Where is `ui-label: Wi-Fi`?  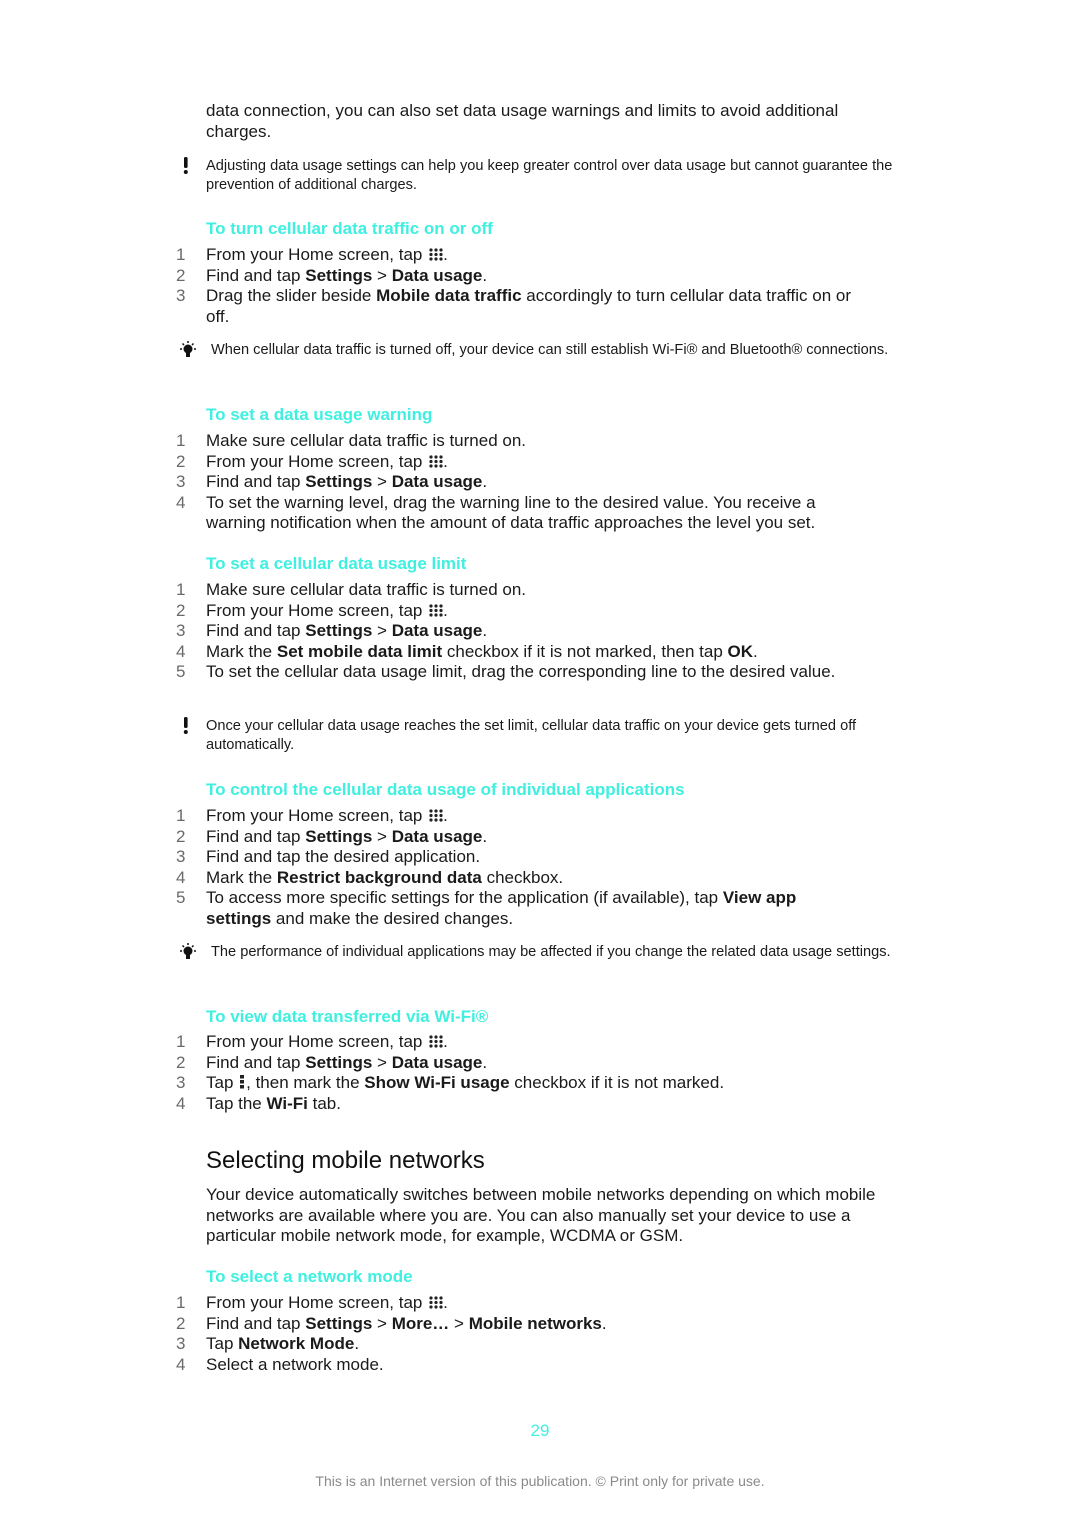 ui-label: Wi-Fi is located at coordinates (287, 1103).